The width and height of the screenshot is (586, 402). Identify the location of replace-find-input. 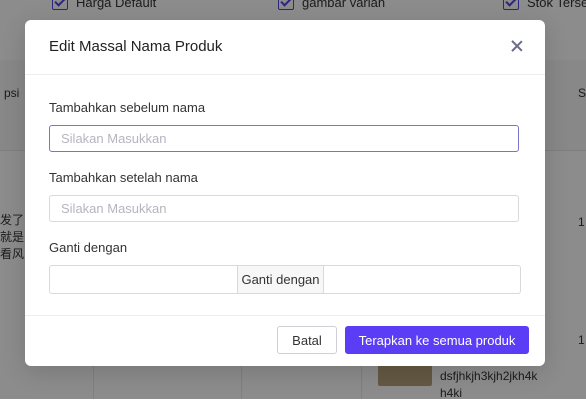
(143, 279).